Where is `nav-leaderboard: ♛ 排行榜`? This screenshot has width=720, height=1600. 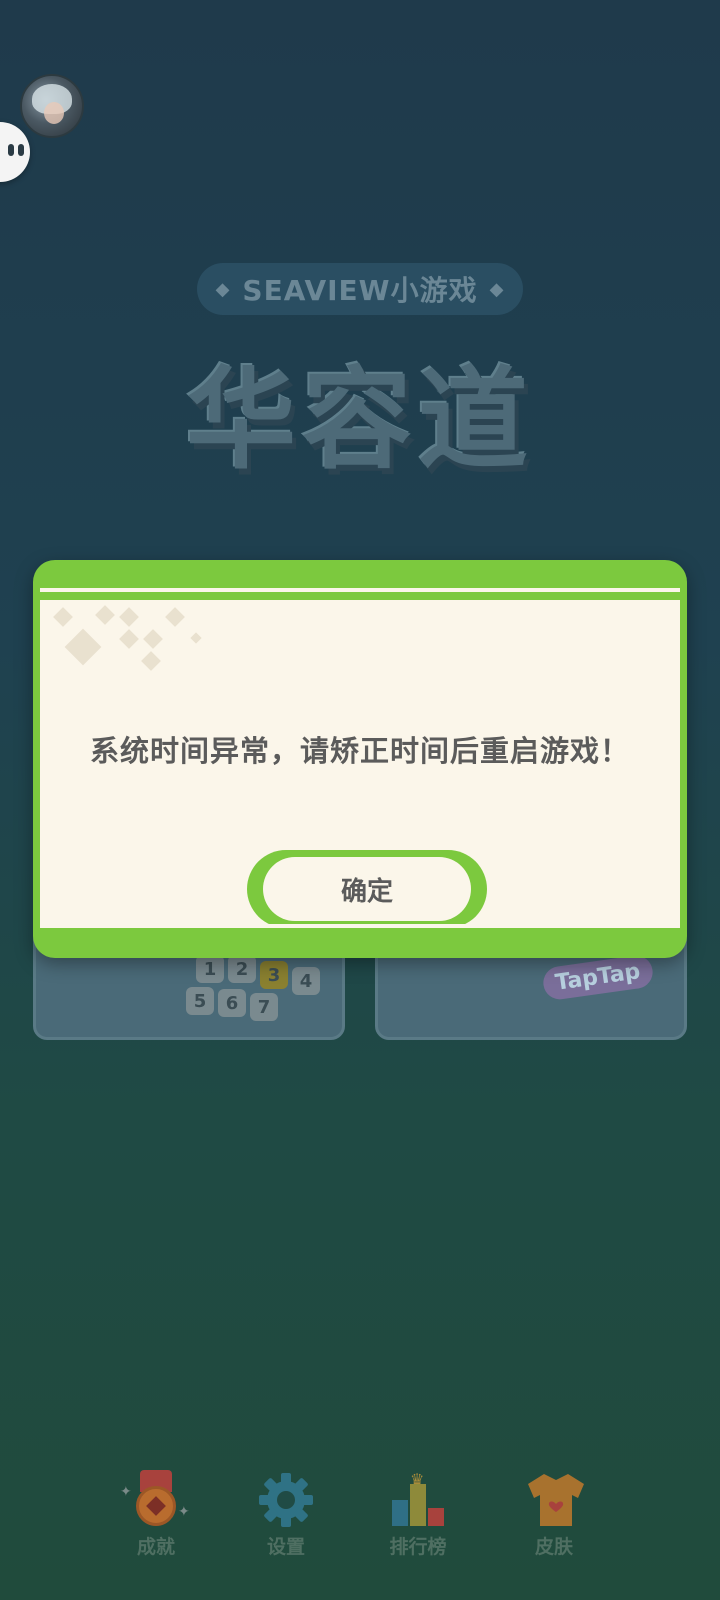 nav-leaderboard: ♛ 排行榜 is located at coordinates (418, 1514).